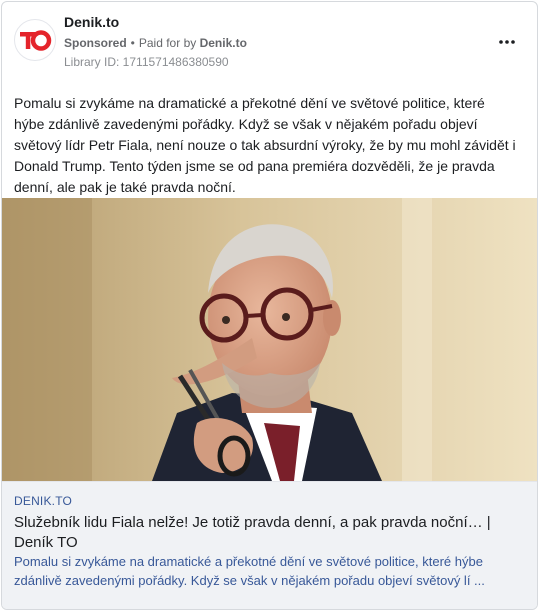 This screenshot has width=539, height=611. I want to click on paid-for-label: Paid for by, so click(167, 43).